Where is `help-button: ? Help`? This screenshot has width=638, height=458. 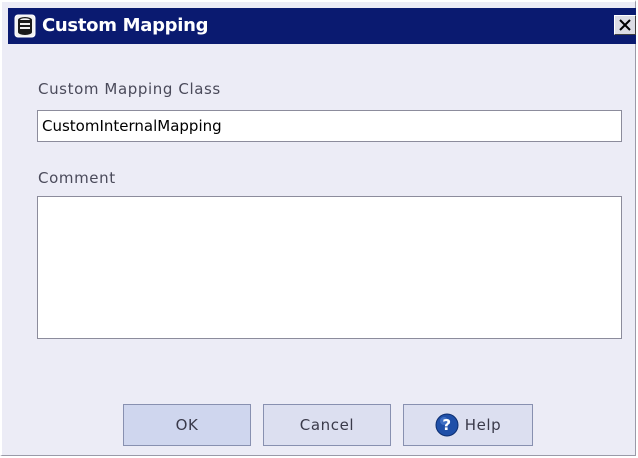 help-button: ? Help is located at coordinates (468, 425).